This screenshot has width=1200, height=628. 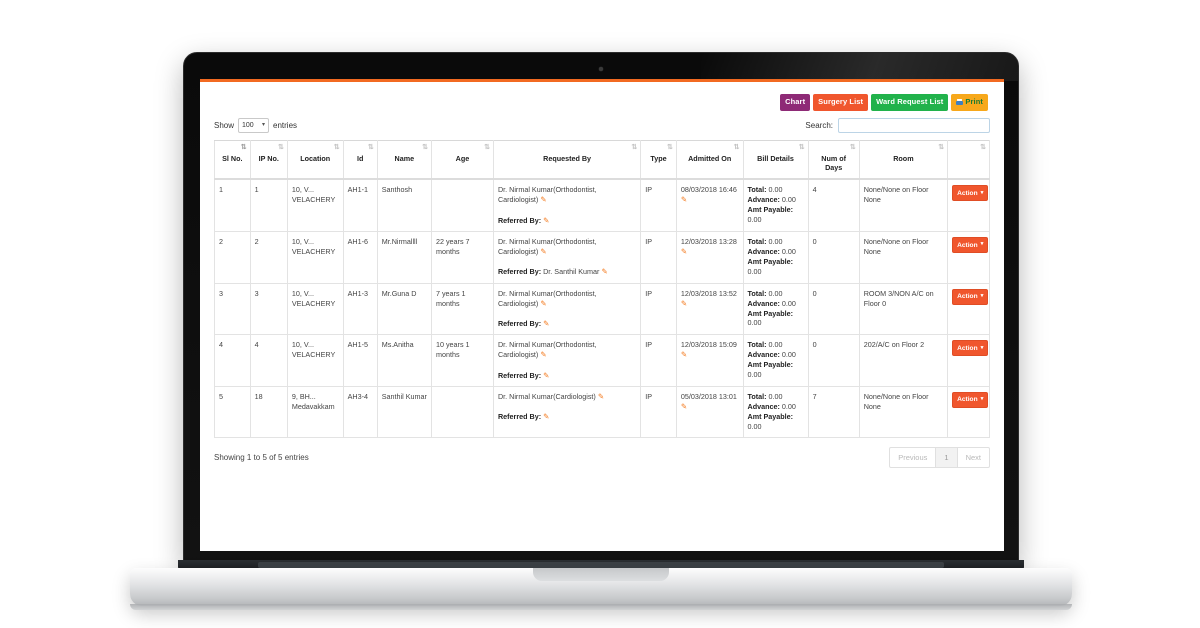 I want to click on webcam-icon, so click(x=601, y=69).